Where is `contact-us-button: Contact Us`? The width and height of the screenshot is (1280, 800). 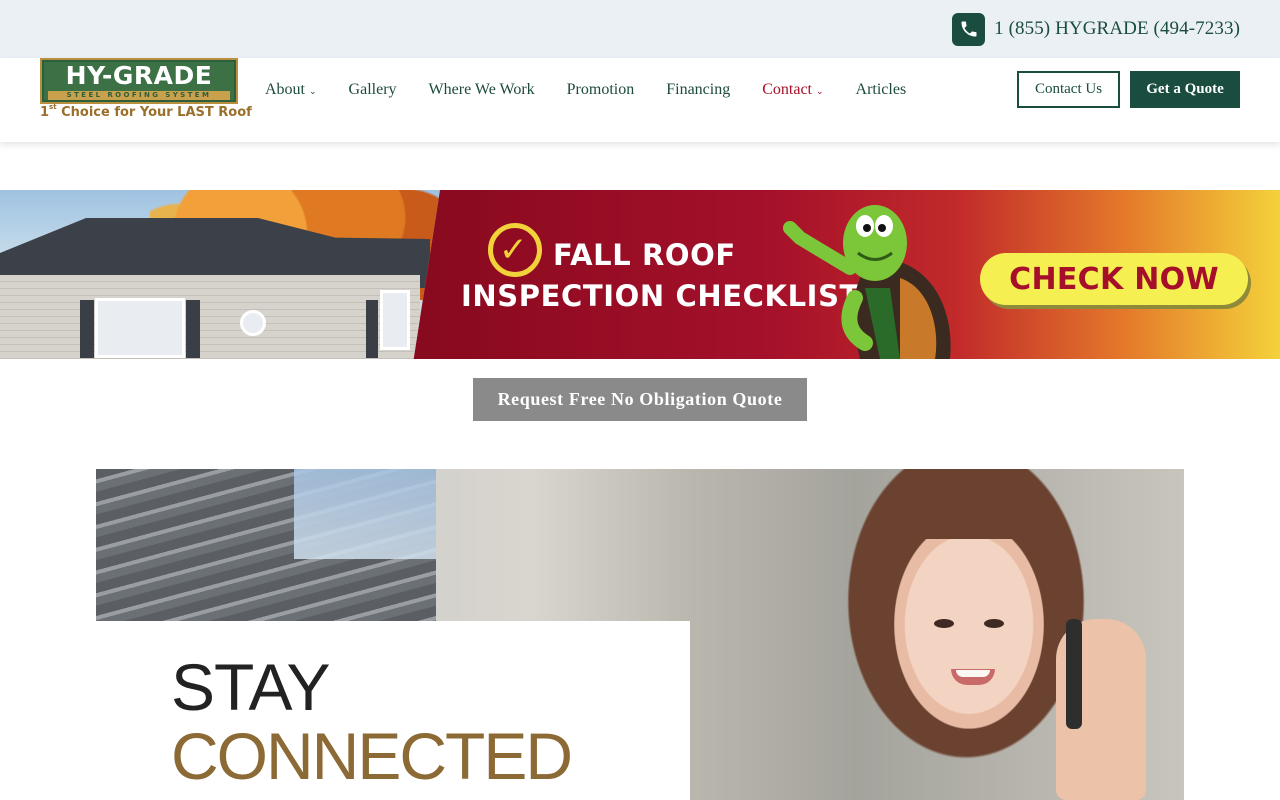 contact-us-button: Contact Us is located at coordinates (1068, 89).